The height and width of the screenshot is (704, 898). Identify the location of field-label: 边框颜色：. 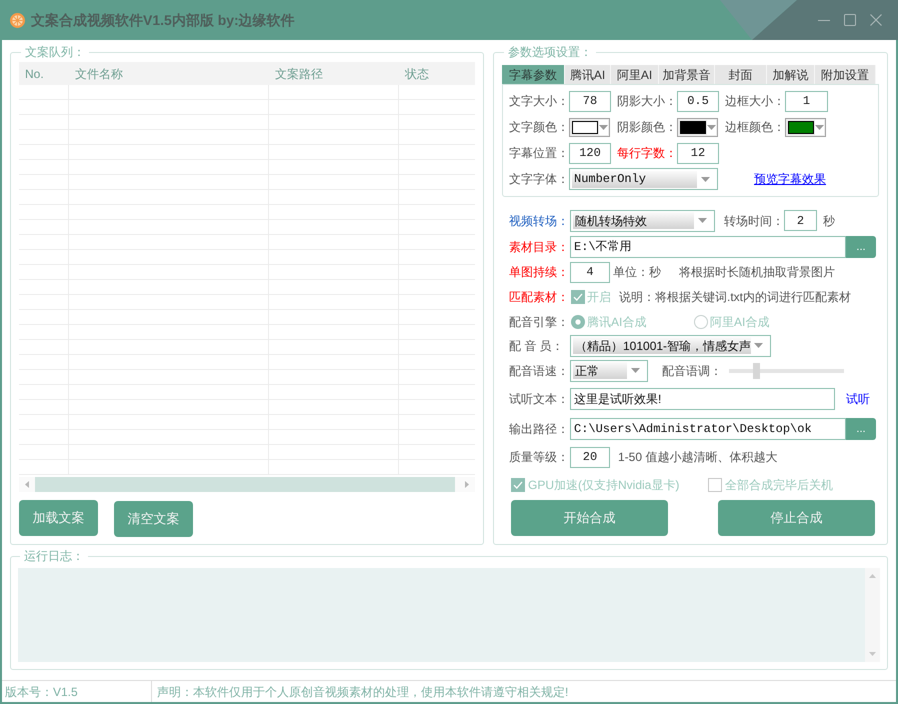
(755, 127).